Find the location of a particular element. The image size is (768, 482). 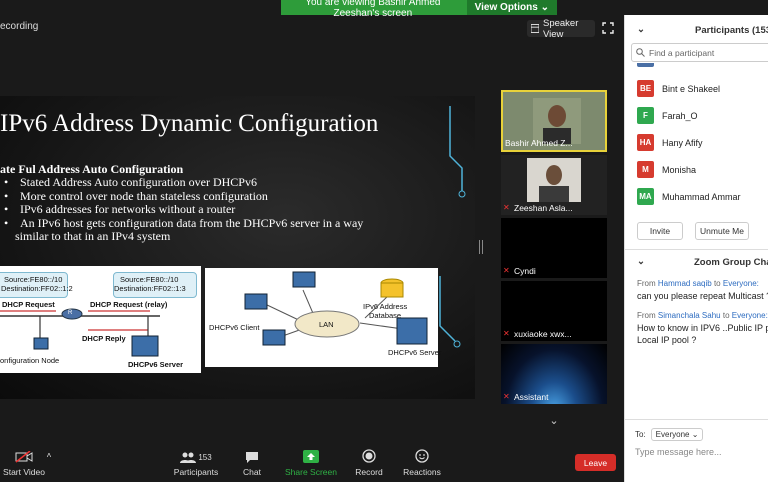

participant-row: MA Muhammad Ammar is located at coordinates (689, 196).